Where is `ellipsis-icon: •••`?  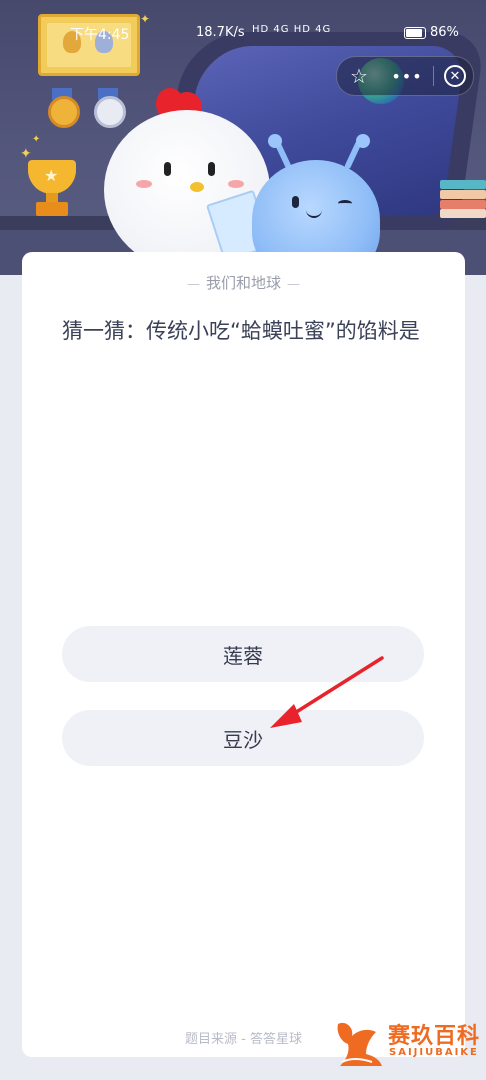 ellipsis-icon: ••• is located at coordinates (407, 76).